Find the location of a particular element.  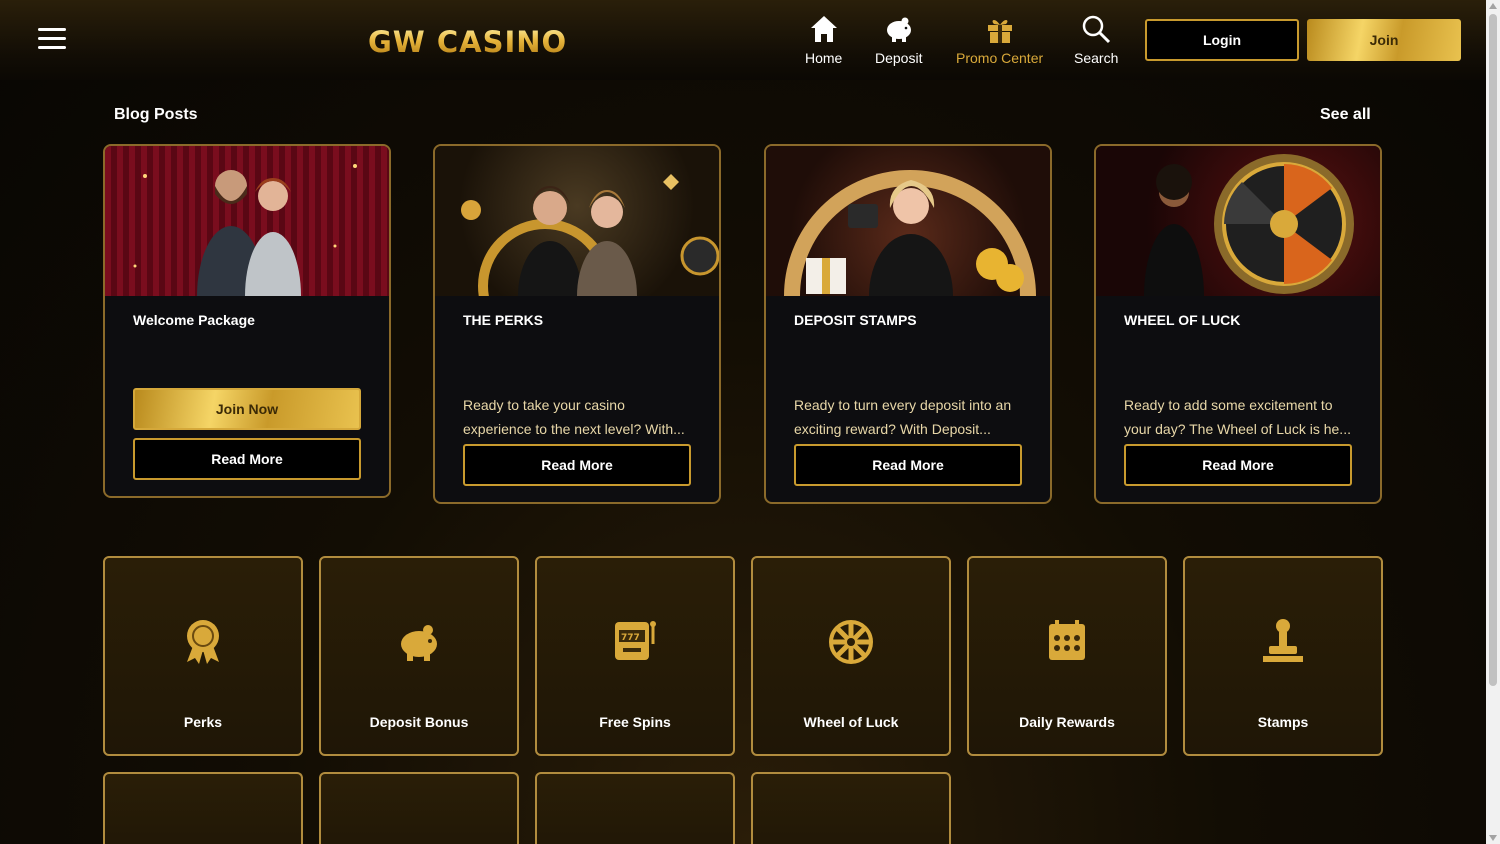

home-icon is located at coordinates (823, 29).